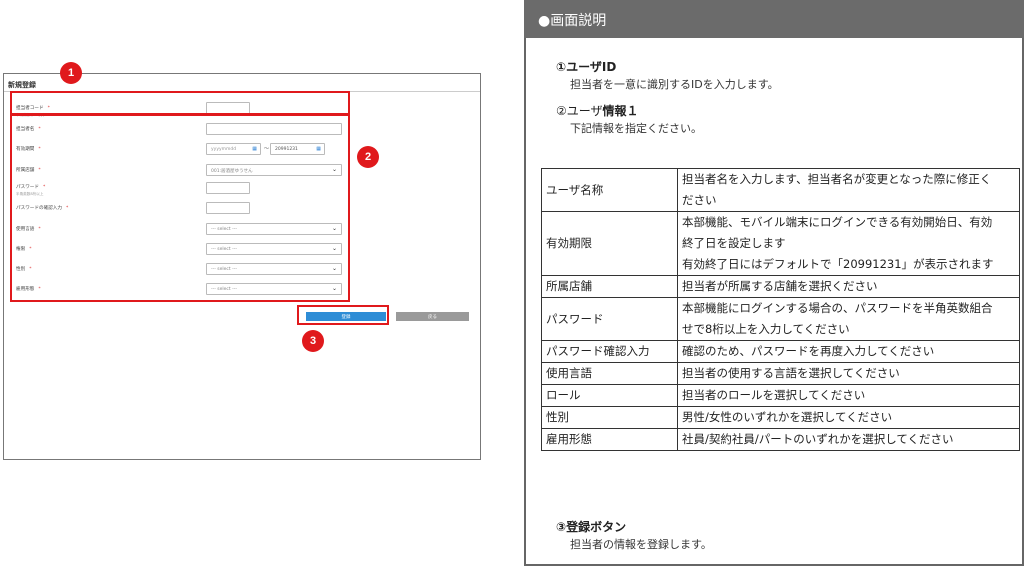  What do you see at coordinates (609, 286) in the screenshot?
I see `table-key: 所属店舗` at bounding box center [609, 286].